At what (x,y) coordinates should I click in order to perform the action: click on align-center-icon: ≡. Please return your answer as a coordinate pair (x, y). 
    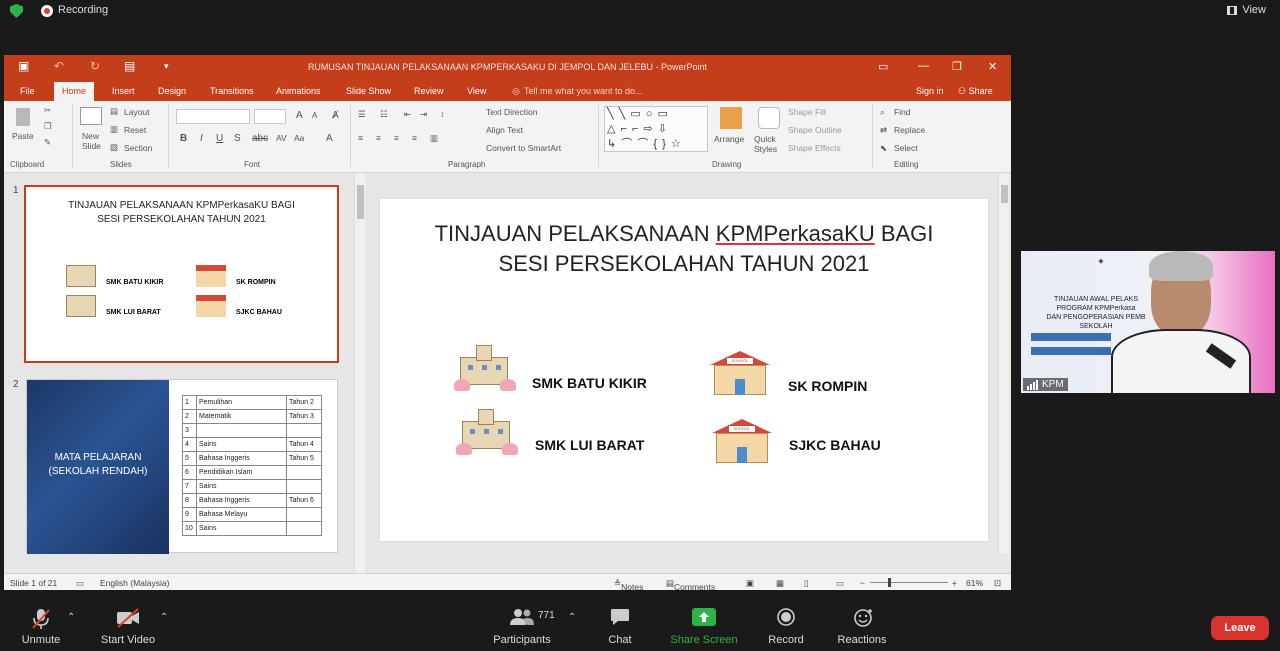
    Looking at the image, I should click on (378, 138).